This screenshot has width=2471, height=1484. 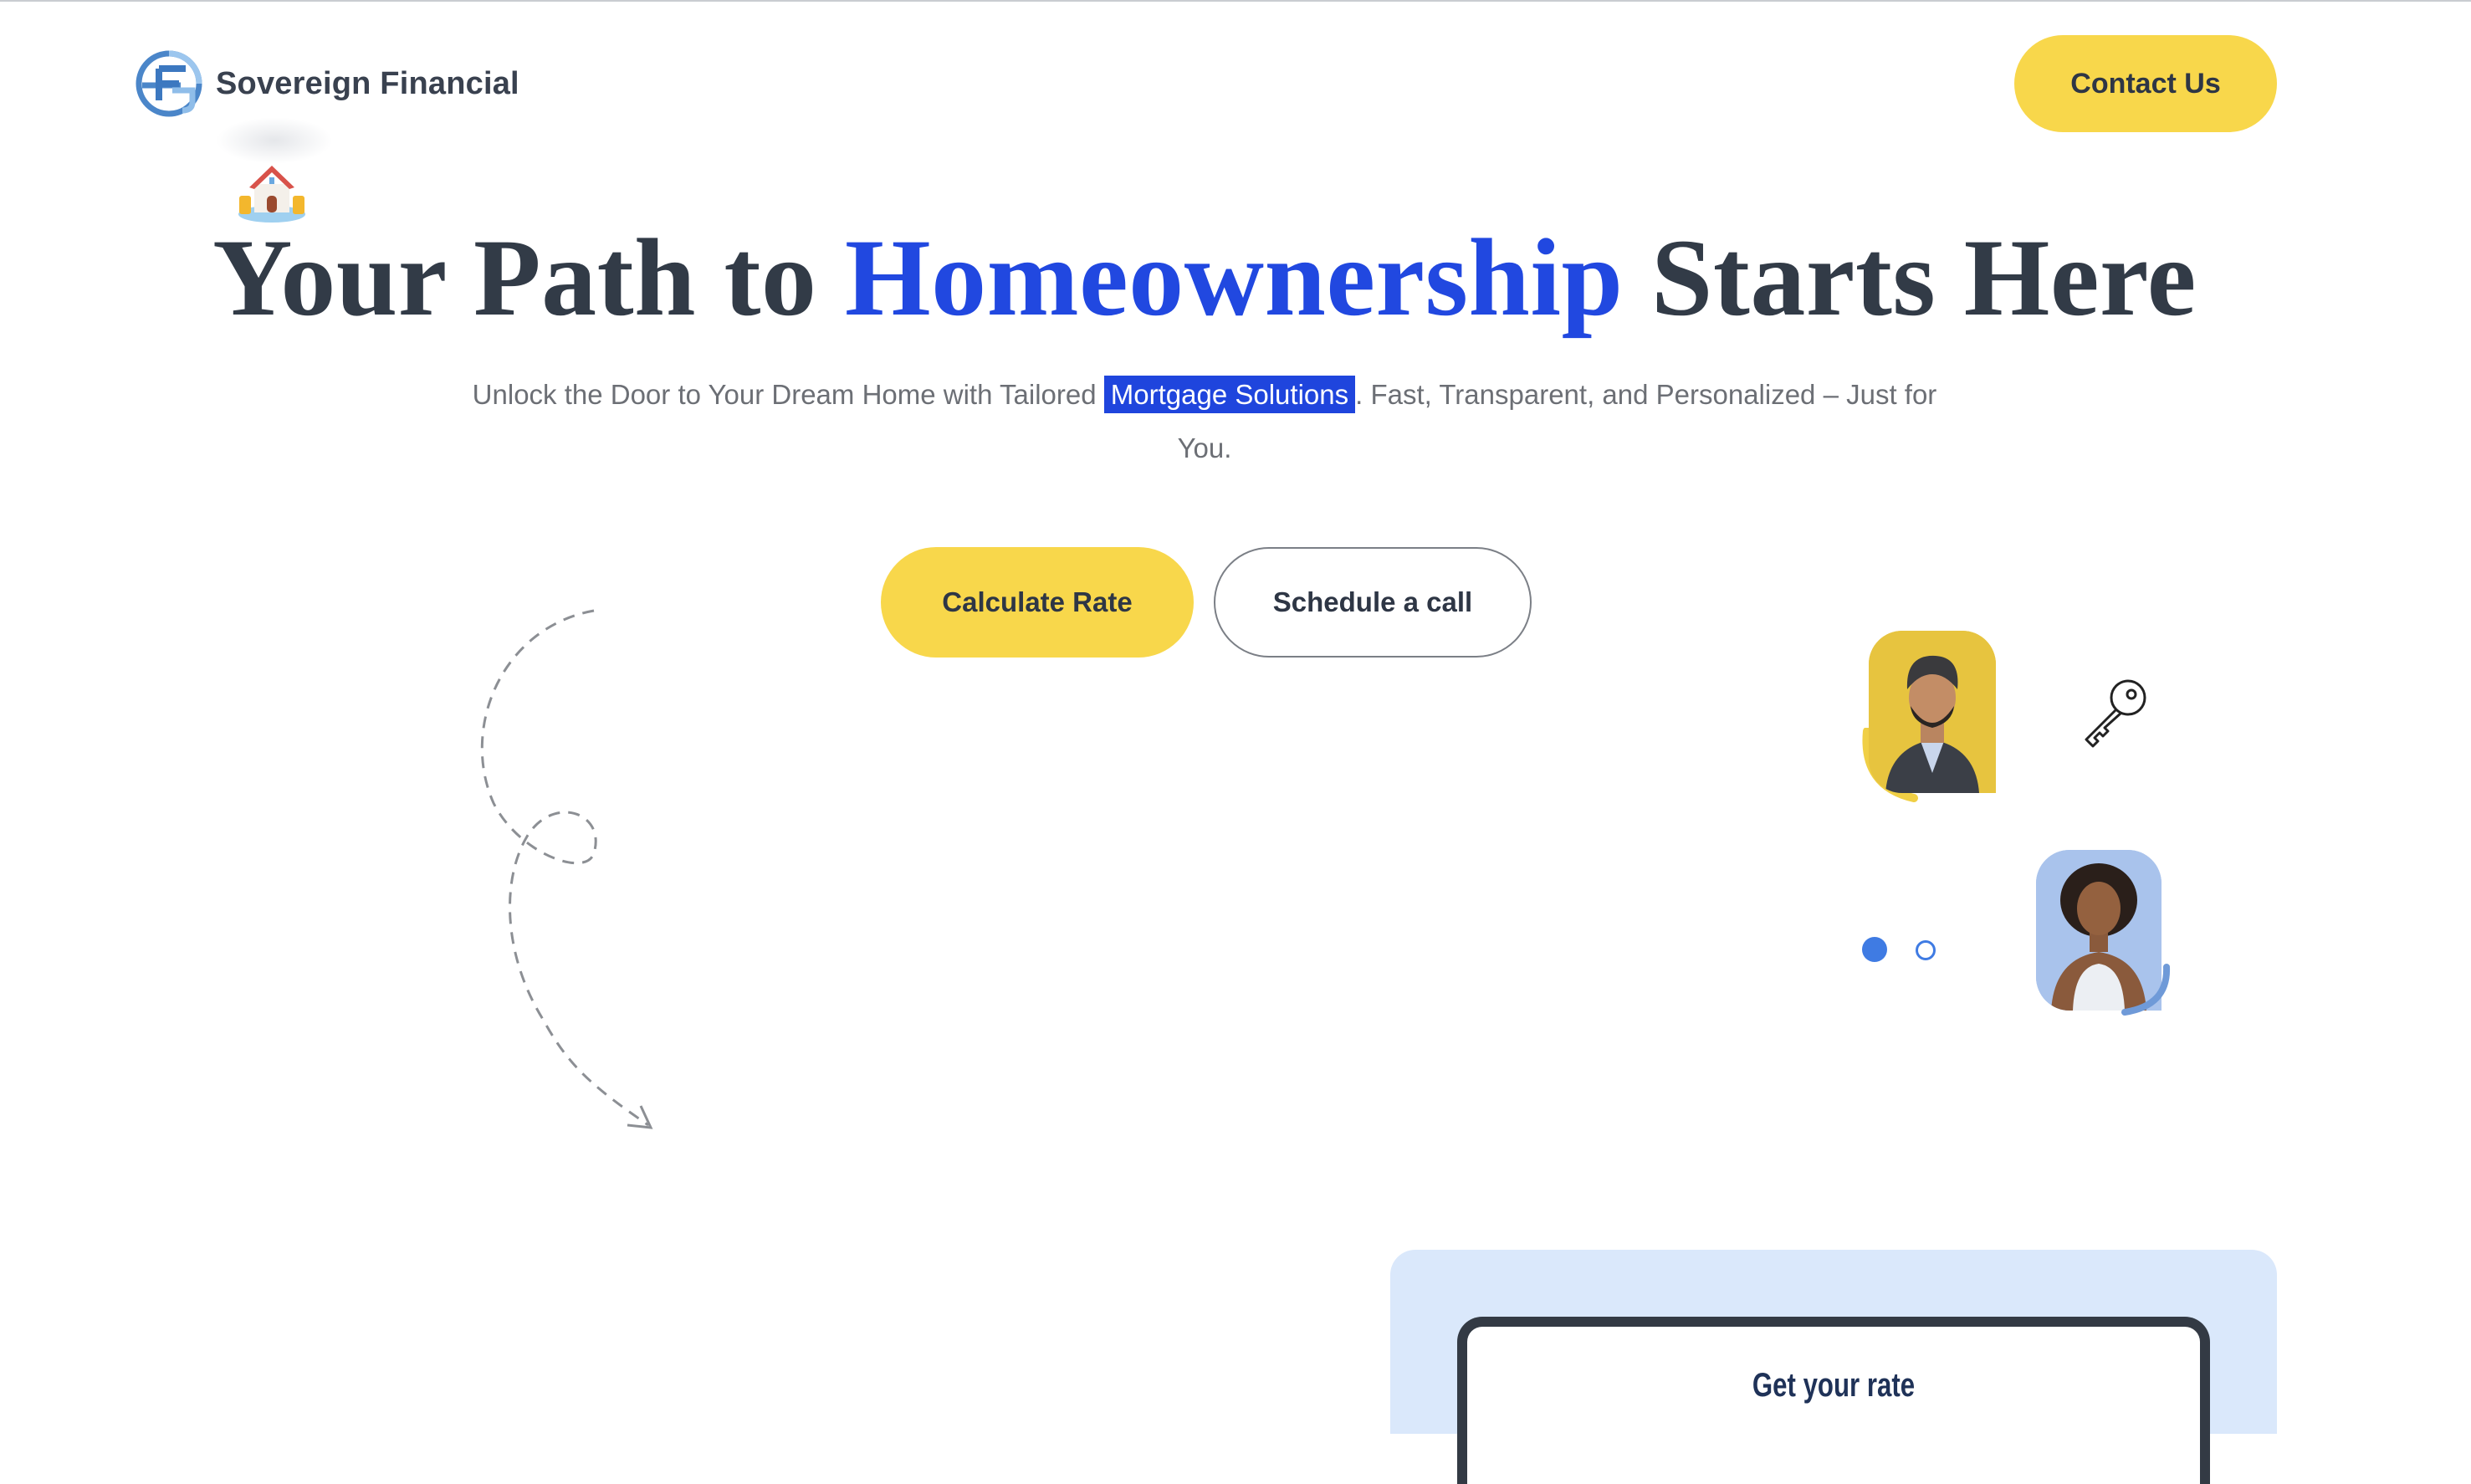 What do you see at coordinates (368, 83) in the screenshot?
I see `brand-name: Sovereign Financial` at bounding box center [368, 83].